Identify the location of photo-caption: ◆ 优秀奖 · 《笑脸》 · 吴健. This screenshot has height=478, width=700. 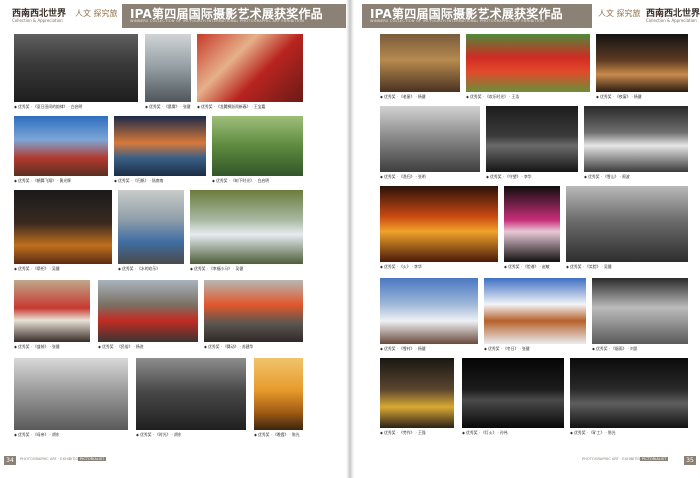
(589, 266).